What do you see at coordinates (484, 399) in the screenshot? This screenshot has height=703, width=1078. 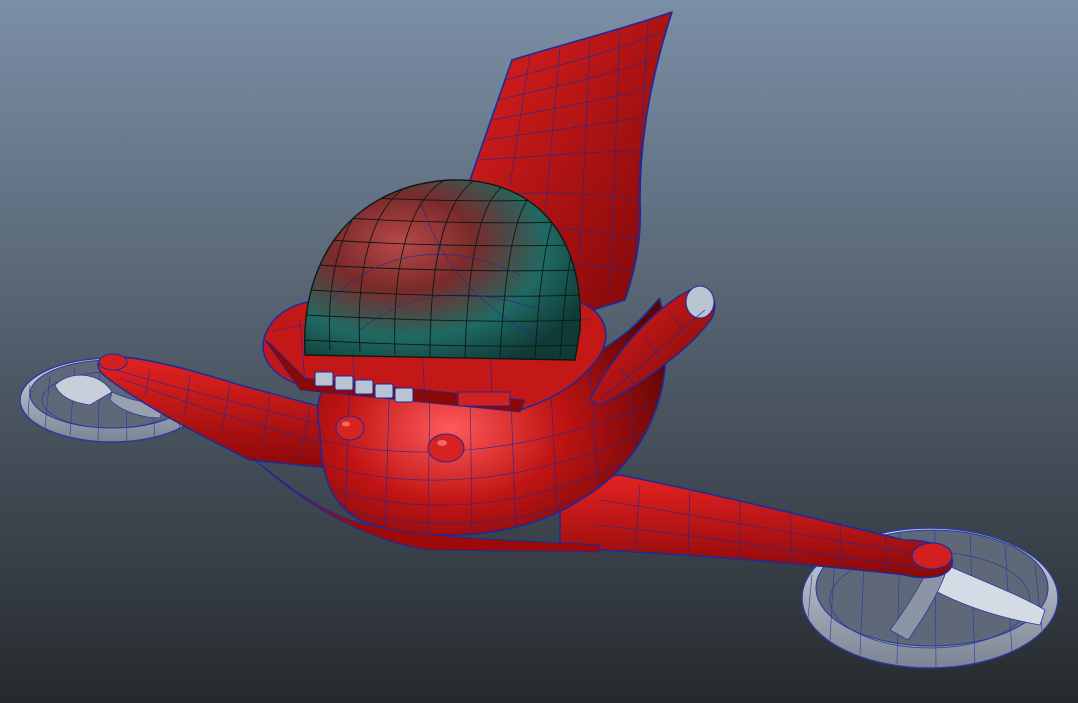 I see `side-vent` at bounding box center [484, 399].